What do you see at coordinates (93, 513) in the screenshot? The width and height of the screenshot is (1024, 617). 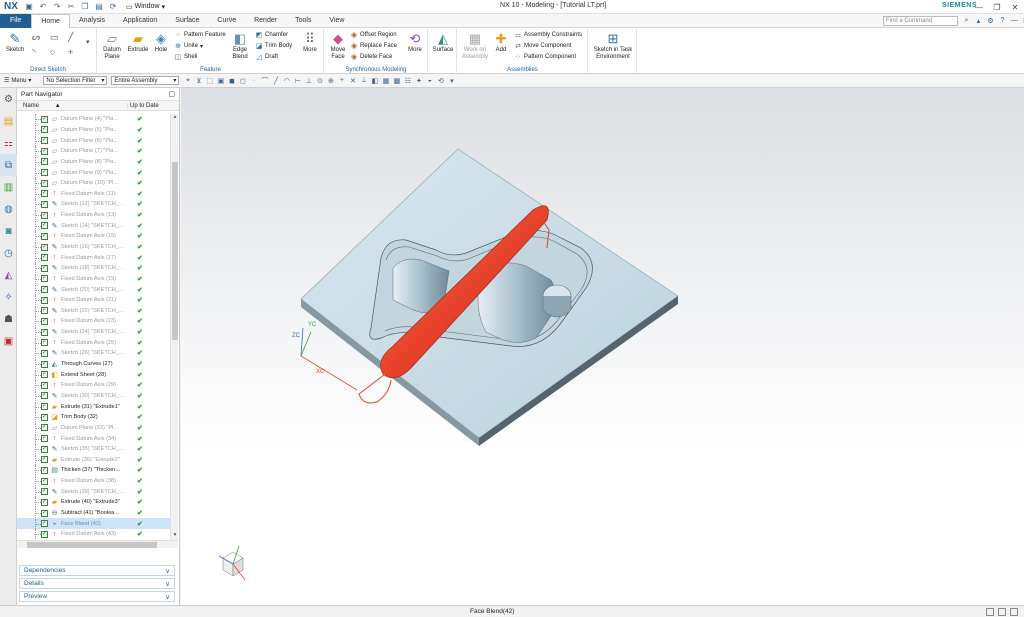 I see `tree-row: ✓ ⊖ Subtract (41) "Boolea... ✔` at bounding box center [93, 513].